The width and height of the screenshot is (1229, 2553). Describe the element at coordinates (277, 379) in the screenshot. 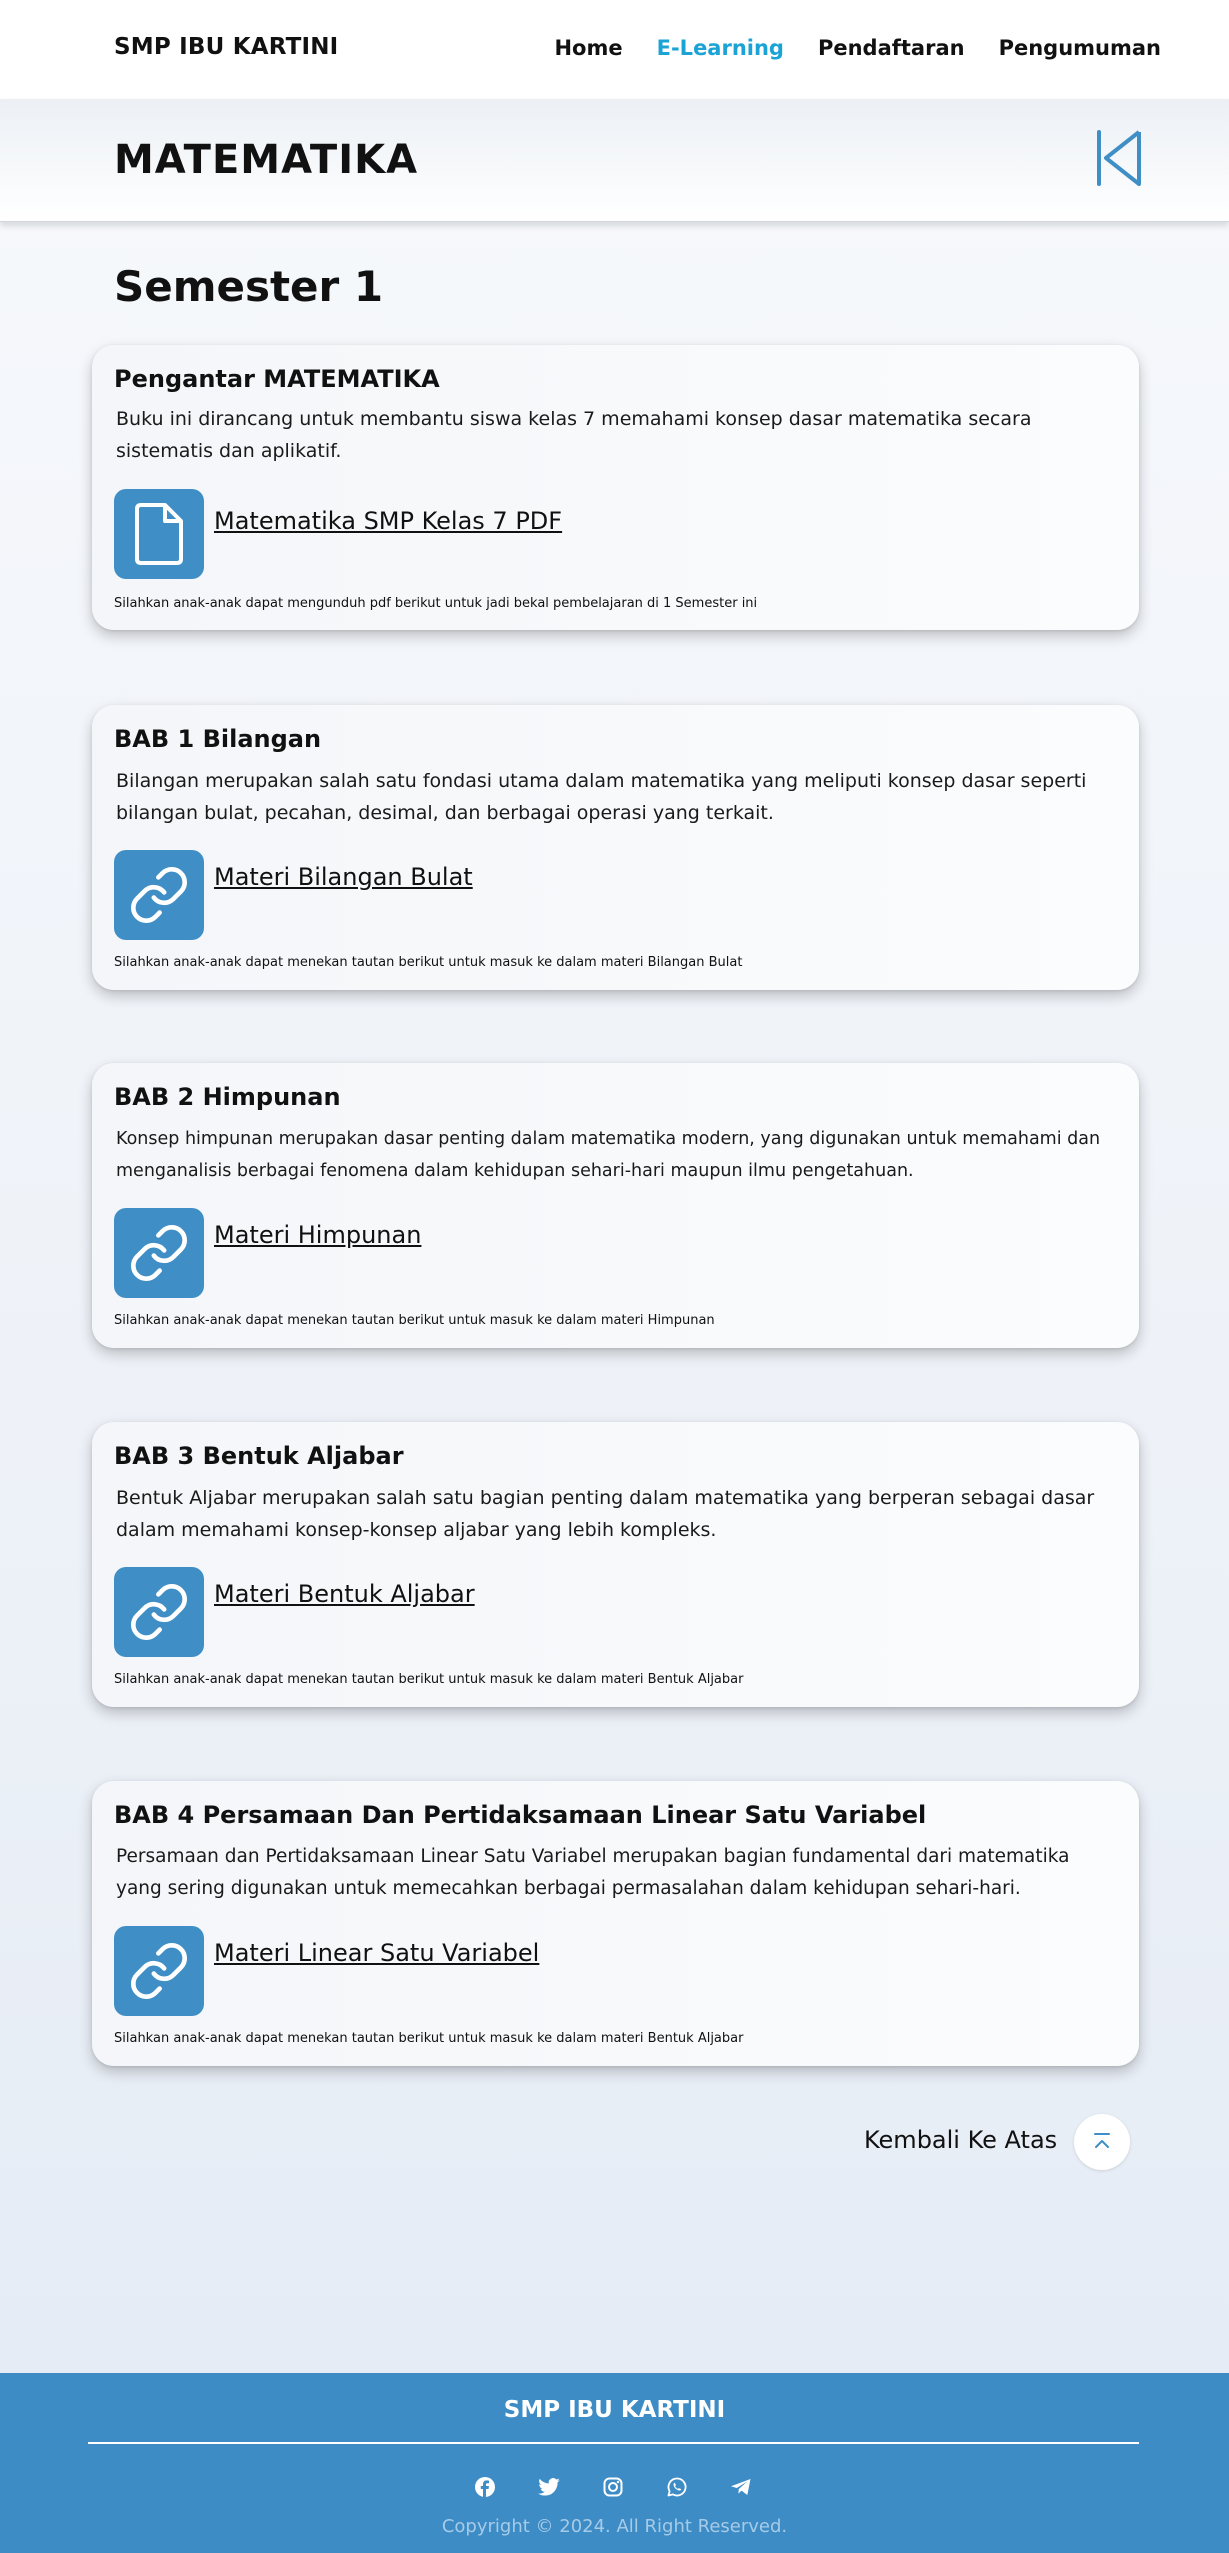

I see `card-title: Pengantar MATEMATIKA` at that location.